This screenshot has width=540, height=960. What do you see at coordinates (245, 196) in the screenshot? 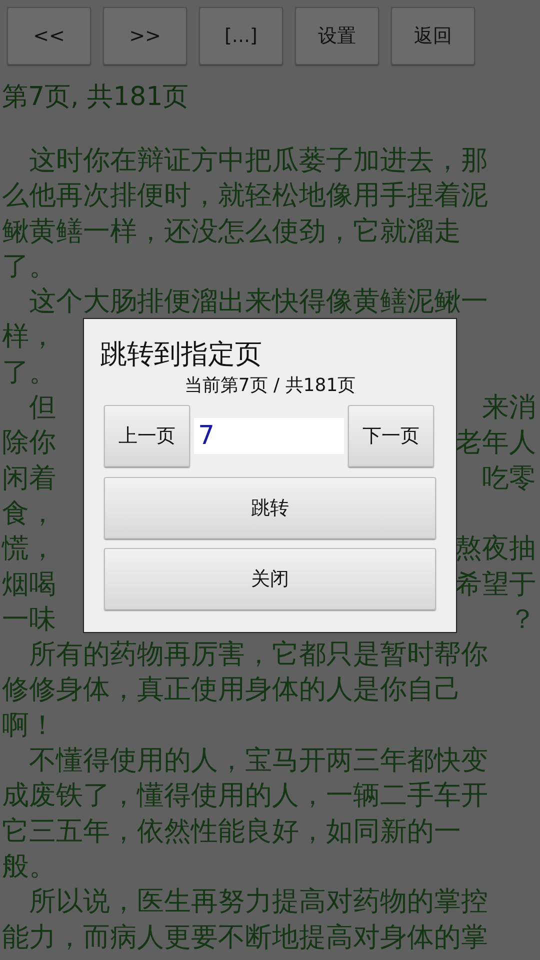
I see `text-line: 么他再次排便时，就轻松地像用手捏着泥` at bounding box center [245, 196].